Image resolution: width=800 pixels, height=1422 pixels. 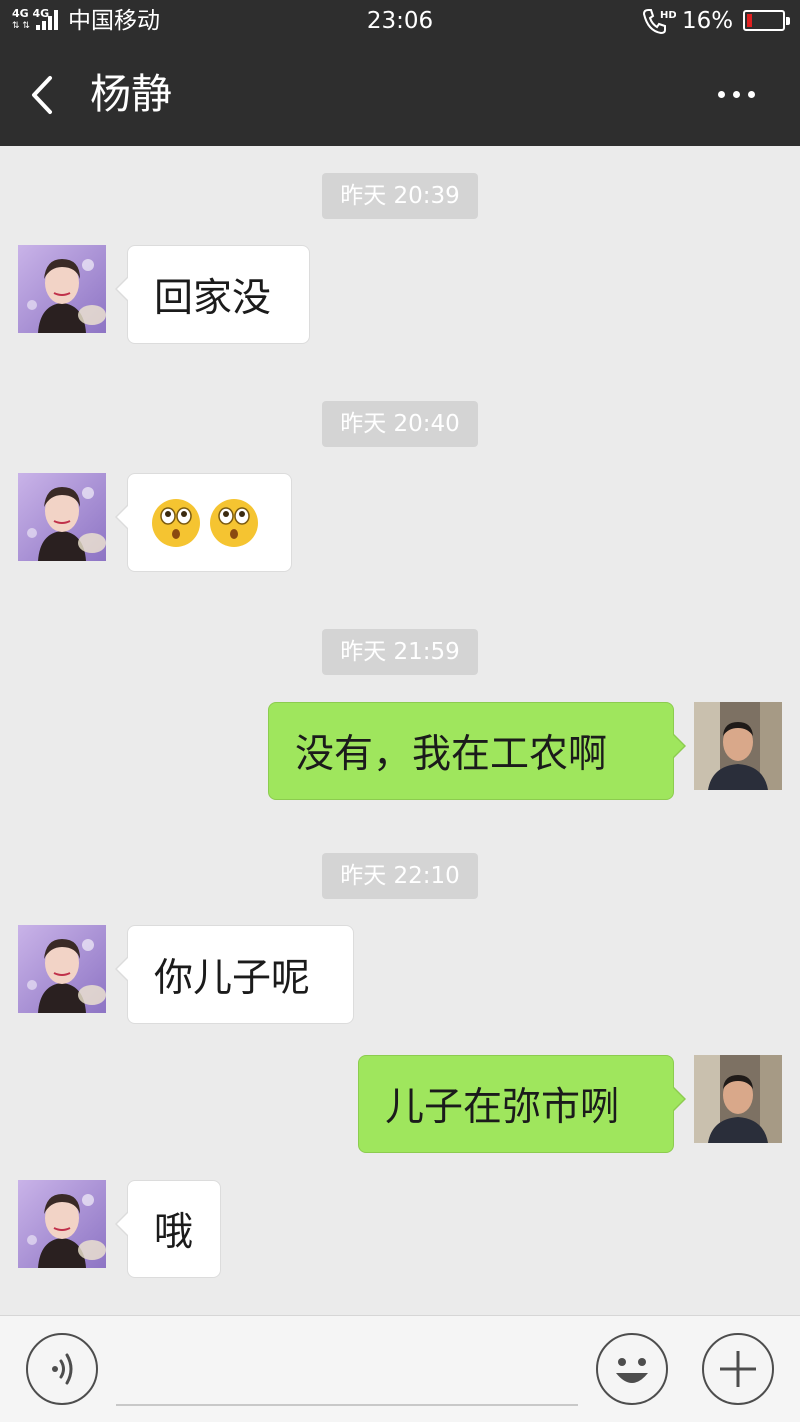 What do you see at coordinates (42, 95) in the screenshot?
I see `chevron-left-icon` at bounding box center [42, 95].